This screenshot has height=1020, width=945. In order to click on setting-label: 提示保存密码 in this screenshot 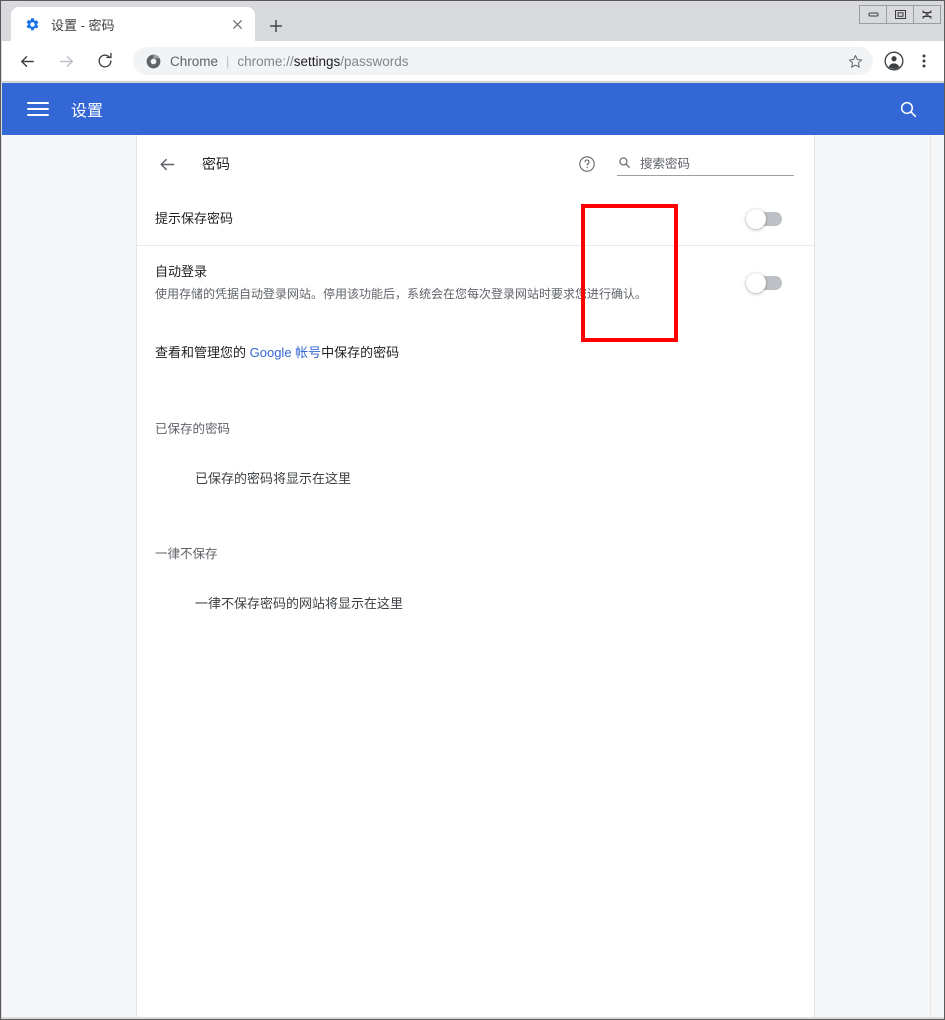, I will do `click(194, 218)`.